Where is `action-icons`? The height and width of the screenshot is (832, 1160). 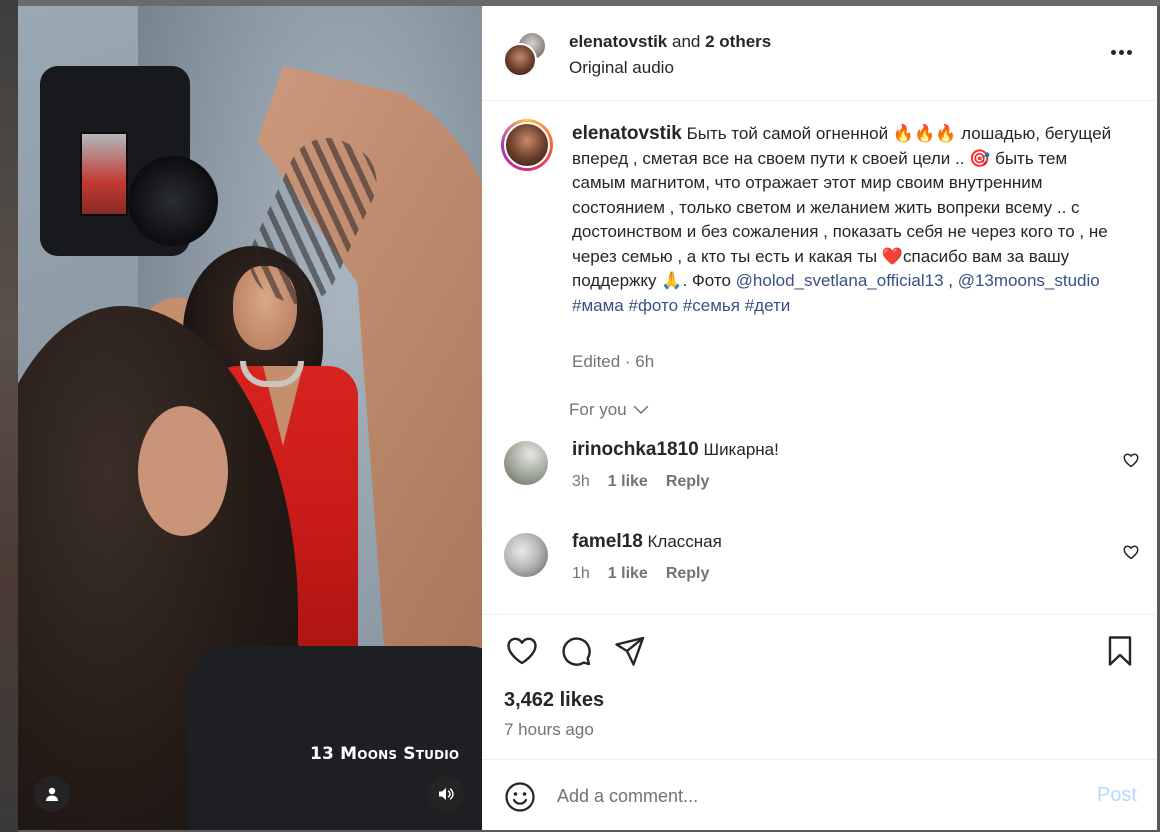 action-icons is located at coordinates (576, 651).